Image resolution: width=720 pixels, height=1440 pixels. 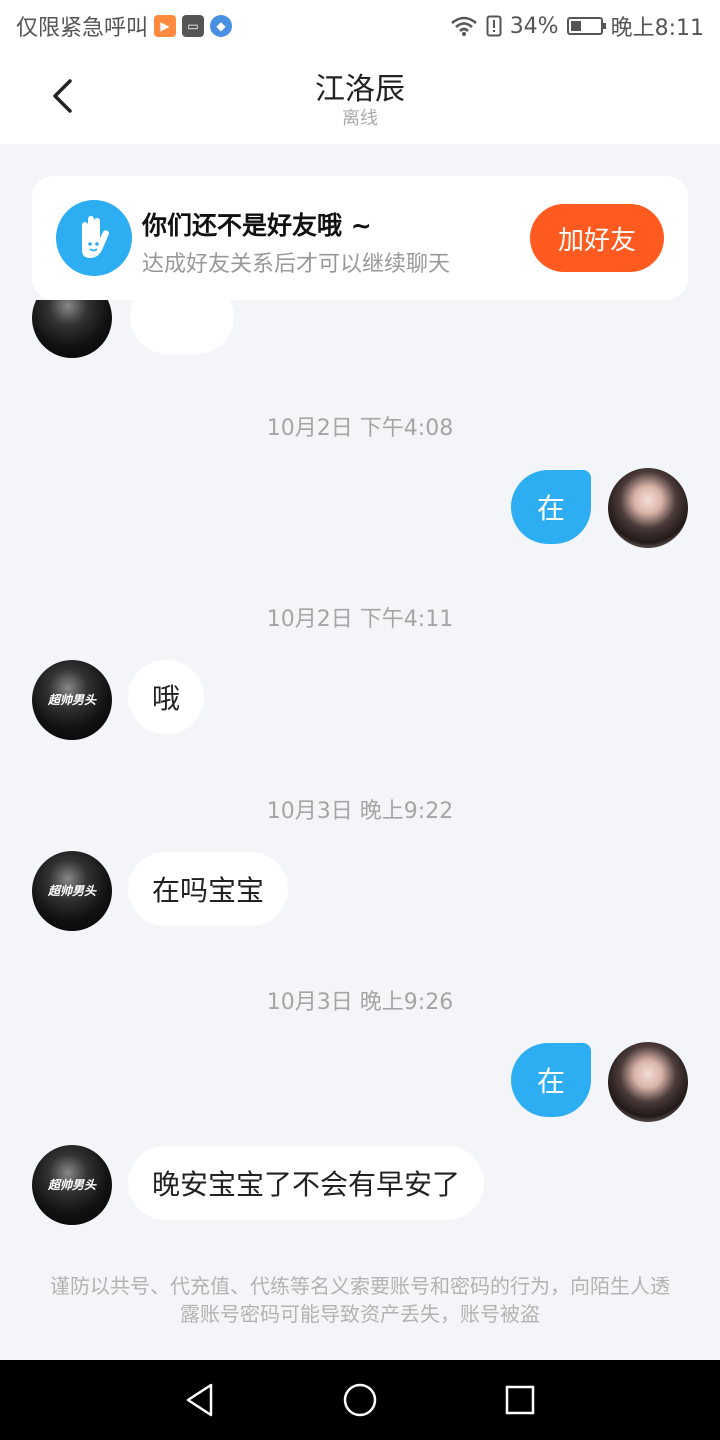 I want to click on add-friend-button: 加好友, so click(x=597, y=238).